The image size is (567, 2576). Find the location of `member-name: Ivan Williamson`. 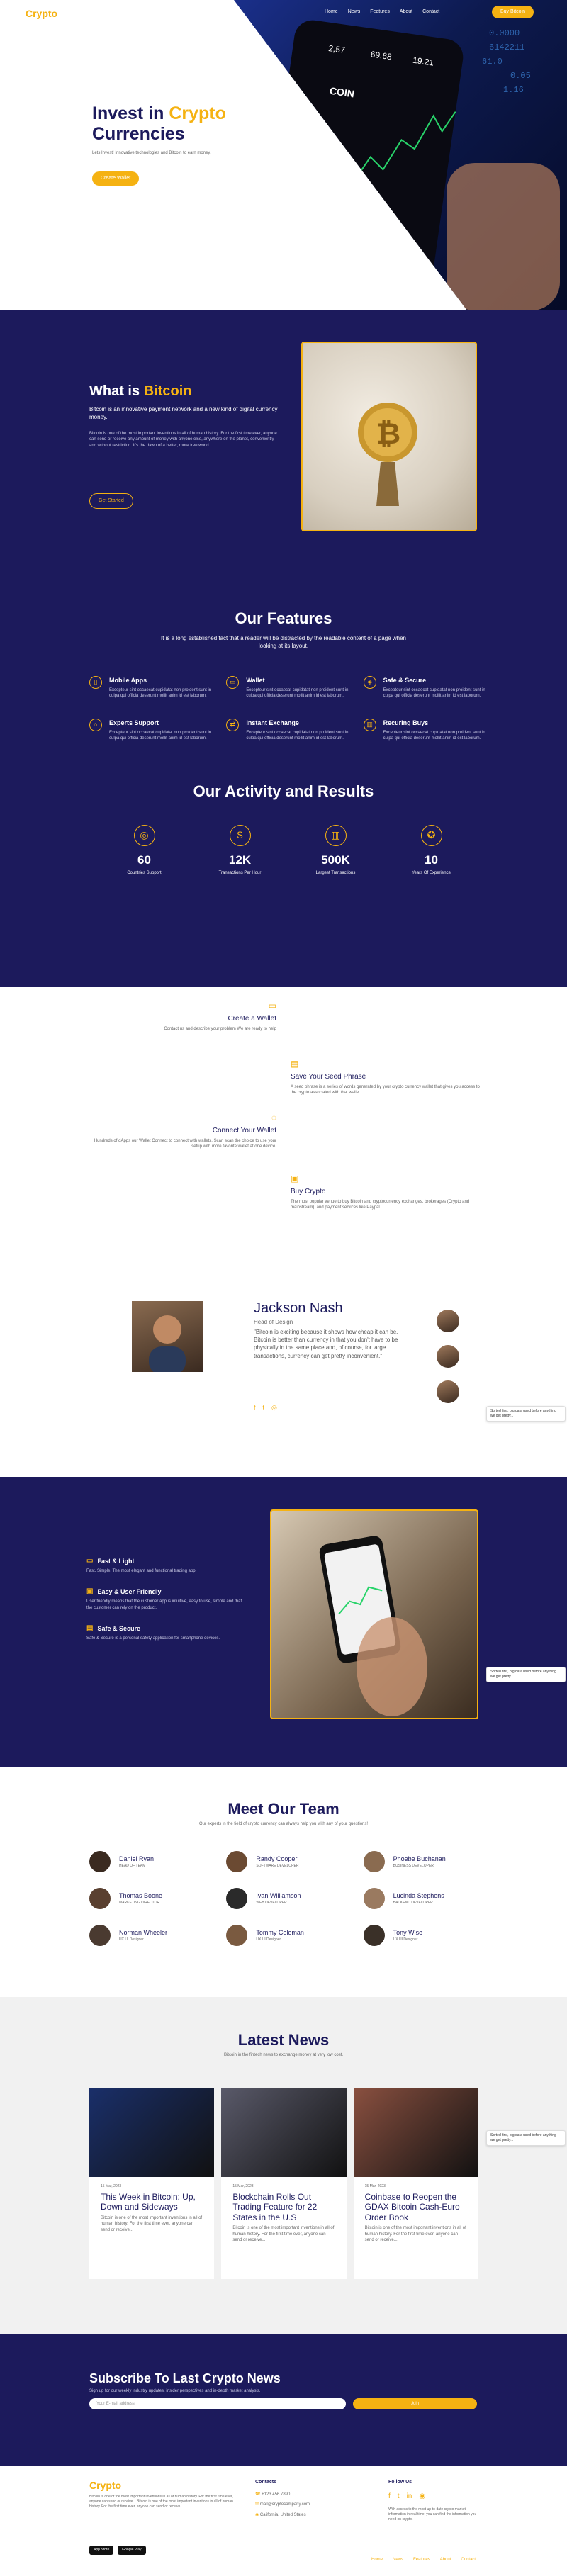

member-name: Ivan Williamson is located at coordinates (278, 1896).